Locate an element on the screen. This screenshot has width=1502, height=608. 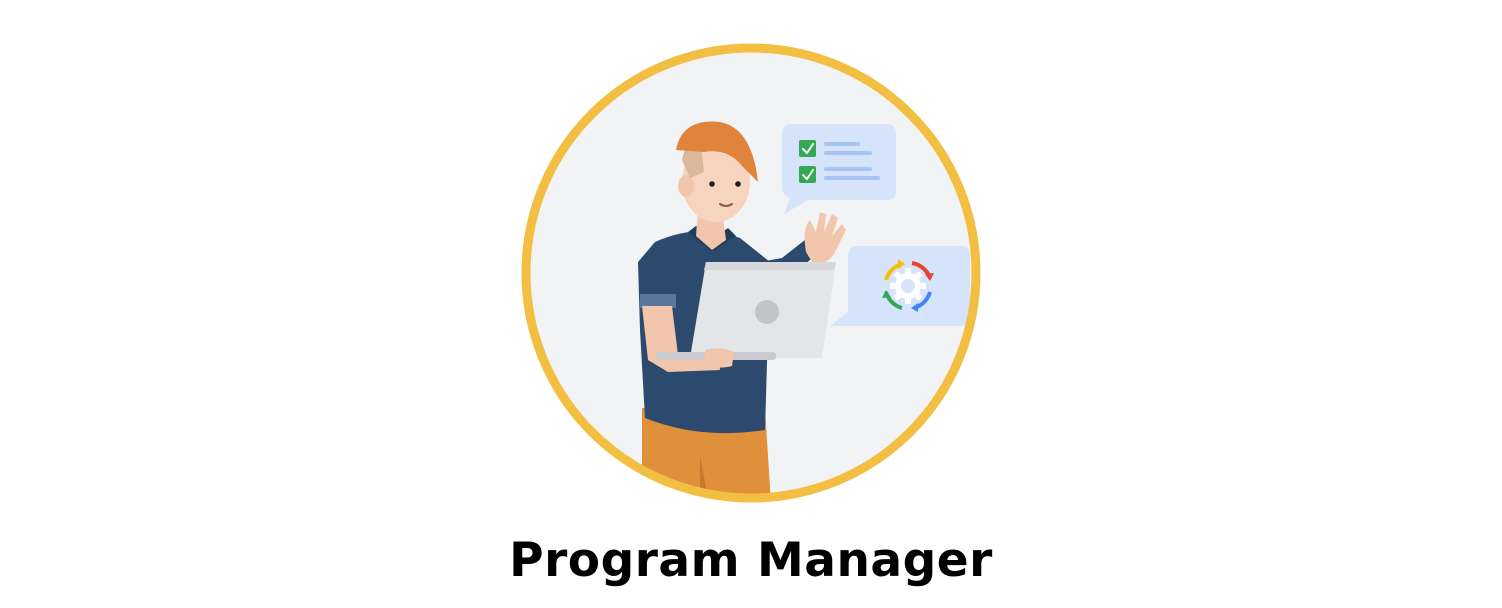
gear-cycle-icon is located at coordinates (900, 286).